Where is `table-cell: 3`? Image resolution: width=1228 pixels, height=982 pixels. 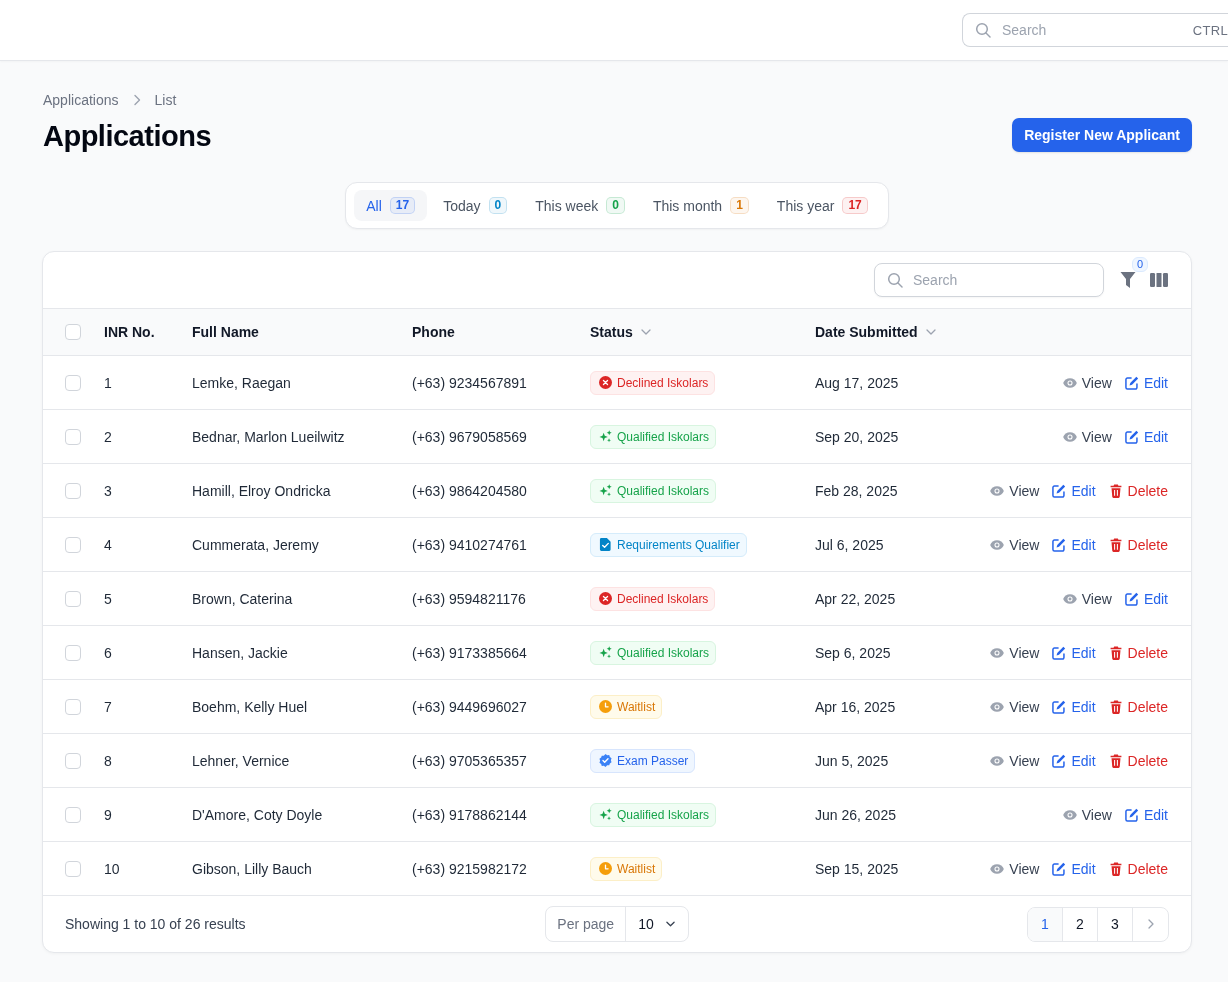
table-cell: 3 is located at coordinates (108, 490).